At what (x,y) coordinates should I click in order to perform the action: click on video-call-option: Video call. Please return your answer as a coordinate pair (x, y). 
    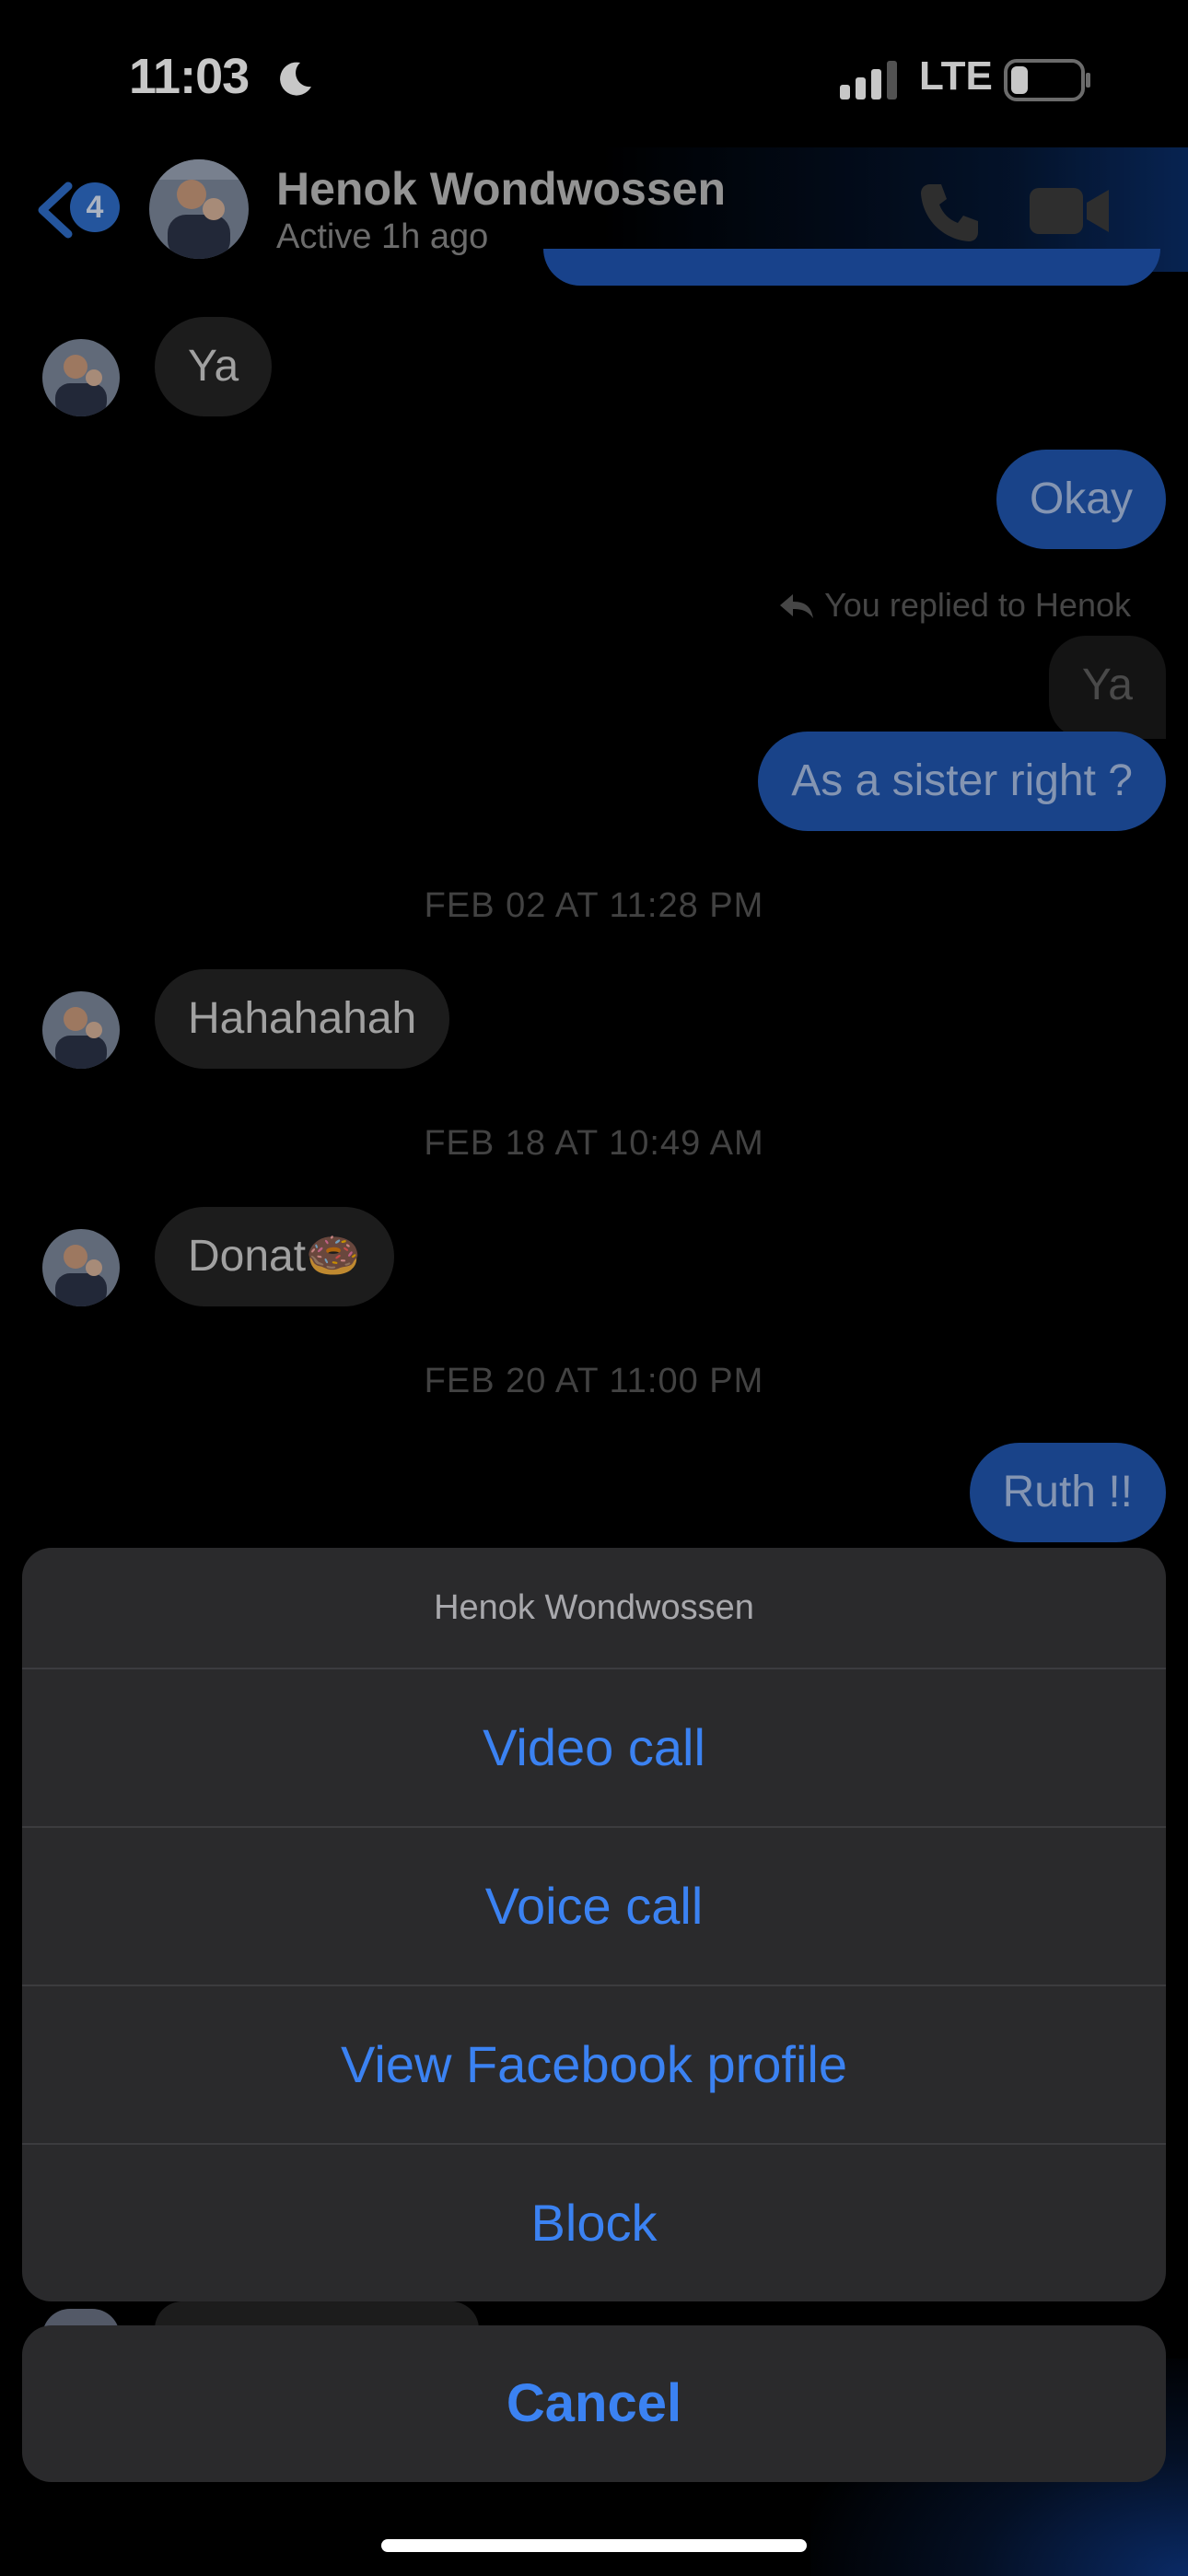
    Looking at the image, I should click on (594, 1748).